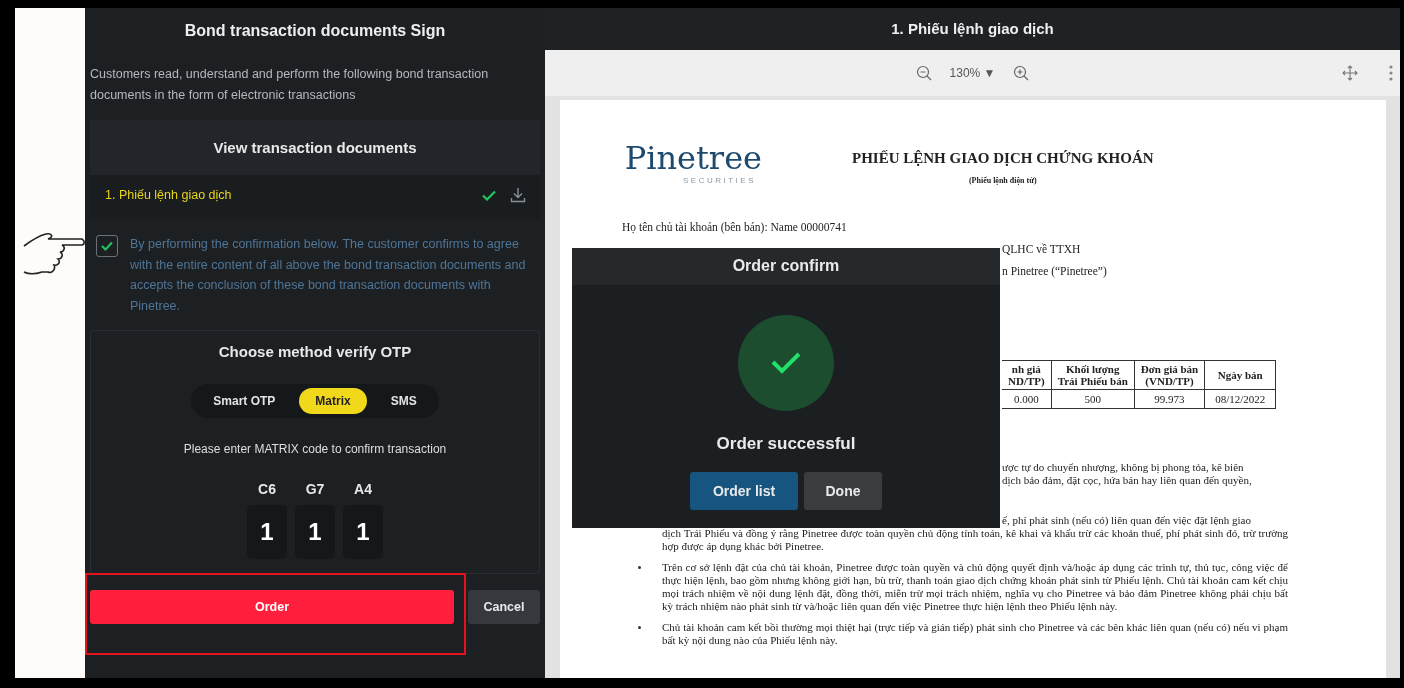 The width and height of the screenshot is (1404, 688). I want to click on table-cell: 99.973, so click(1169, 399).